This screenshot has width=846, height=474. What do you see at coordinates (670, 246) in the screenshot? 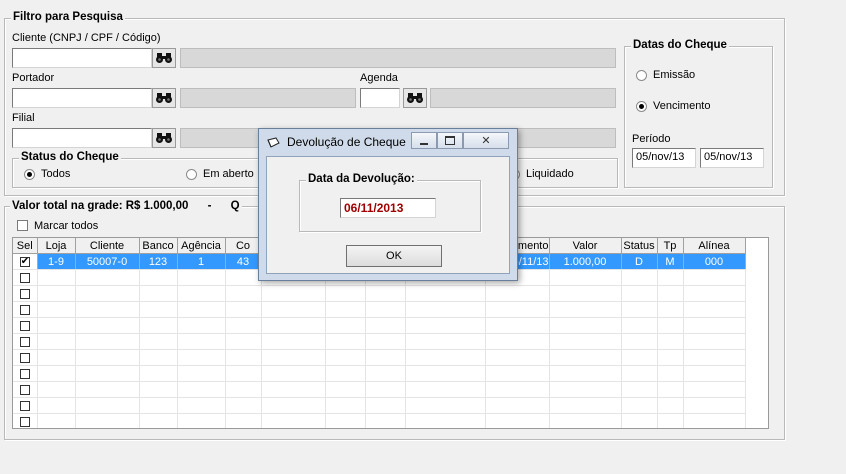
I see `col-header: Tp` at bounding box center [670, 246].